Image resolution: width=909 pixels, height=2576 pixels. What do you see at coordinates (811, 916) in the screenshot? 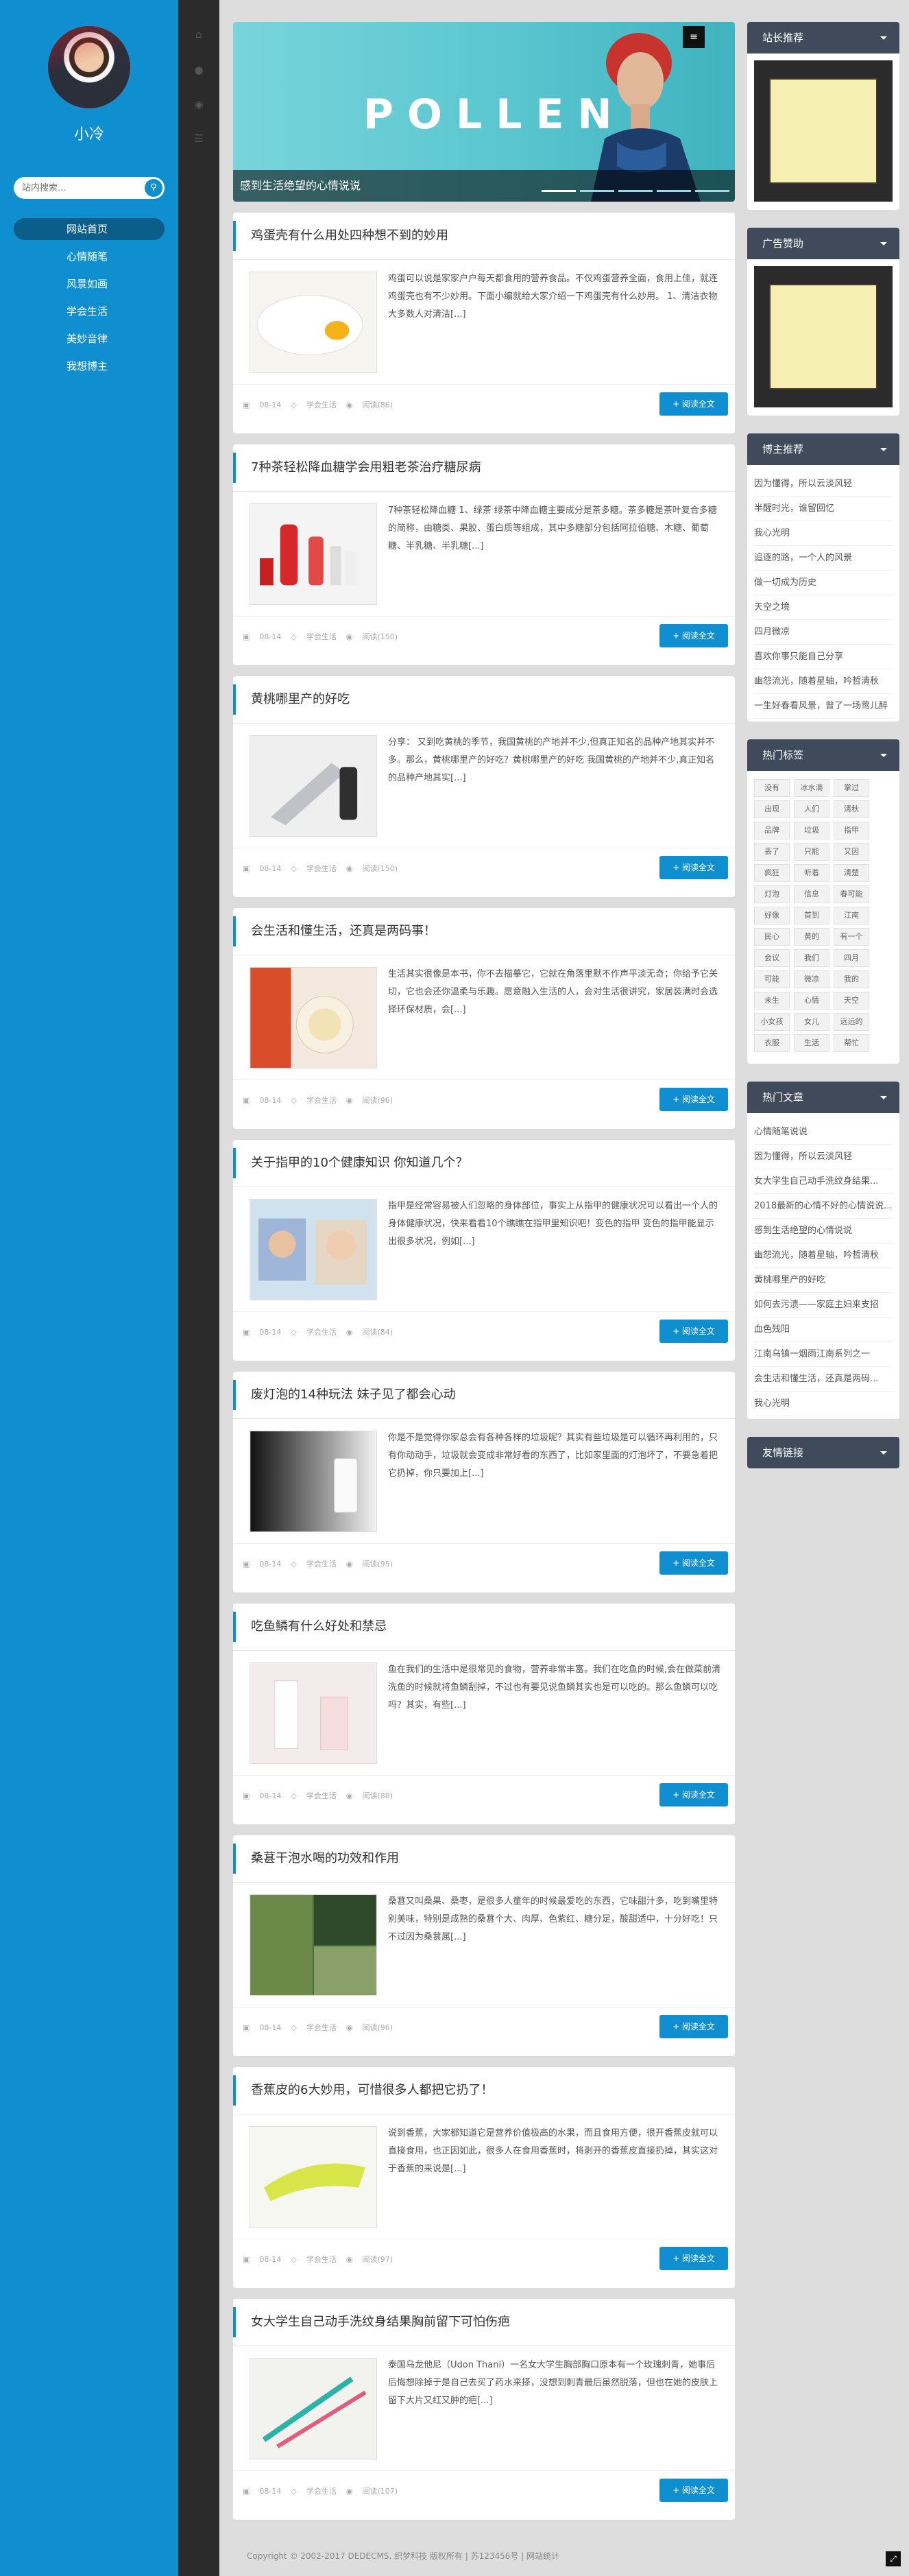
I see `tag-chip: 首到` at bounding box center [811, 916].